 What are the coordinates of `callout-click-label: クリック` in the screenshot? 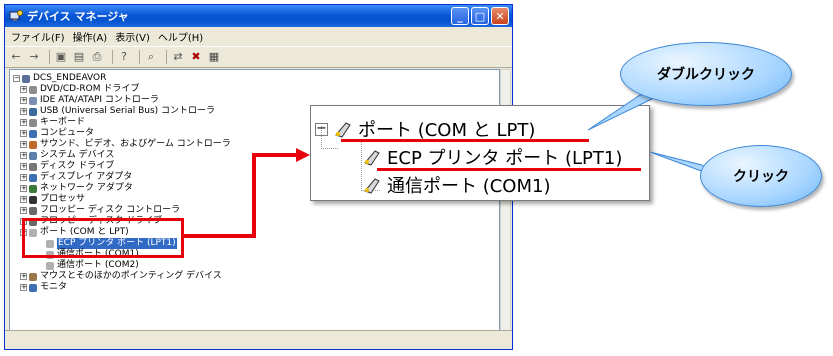 It's located at (761, 177).